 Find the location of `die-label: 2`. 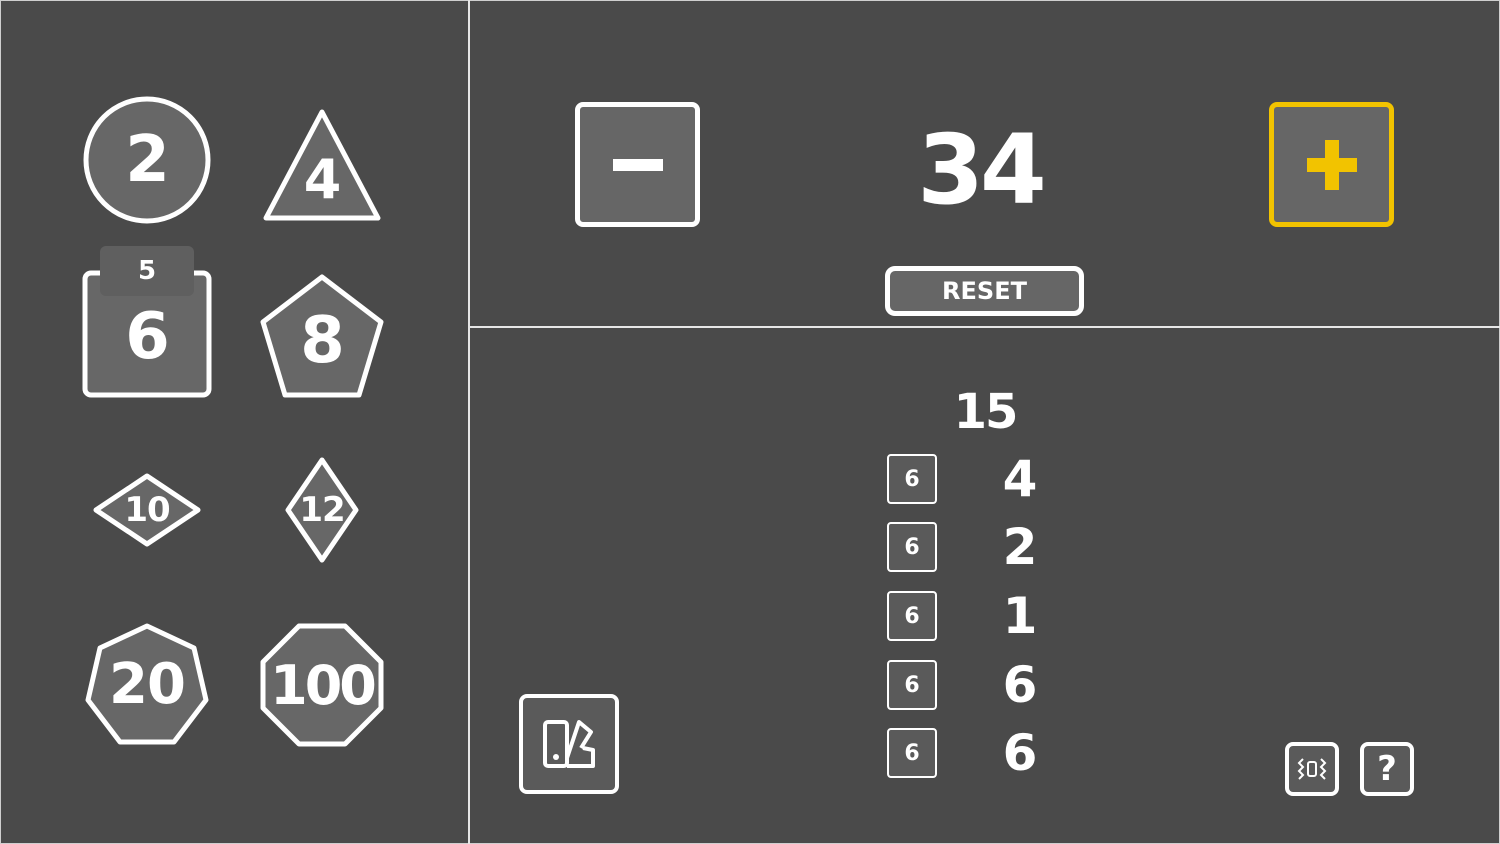

die-label: 2 is located at coordinates (147, 160).